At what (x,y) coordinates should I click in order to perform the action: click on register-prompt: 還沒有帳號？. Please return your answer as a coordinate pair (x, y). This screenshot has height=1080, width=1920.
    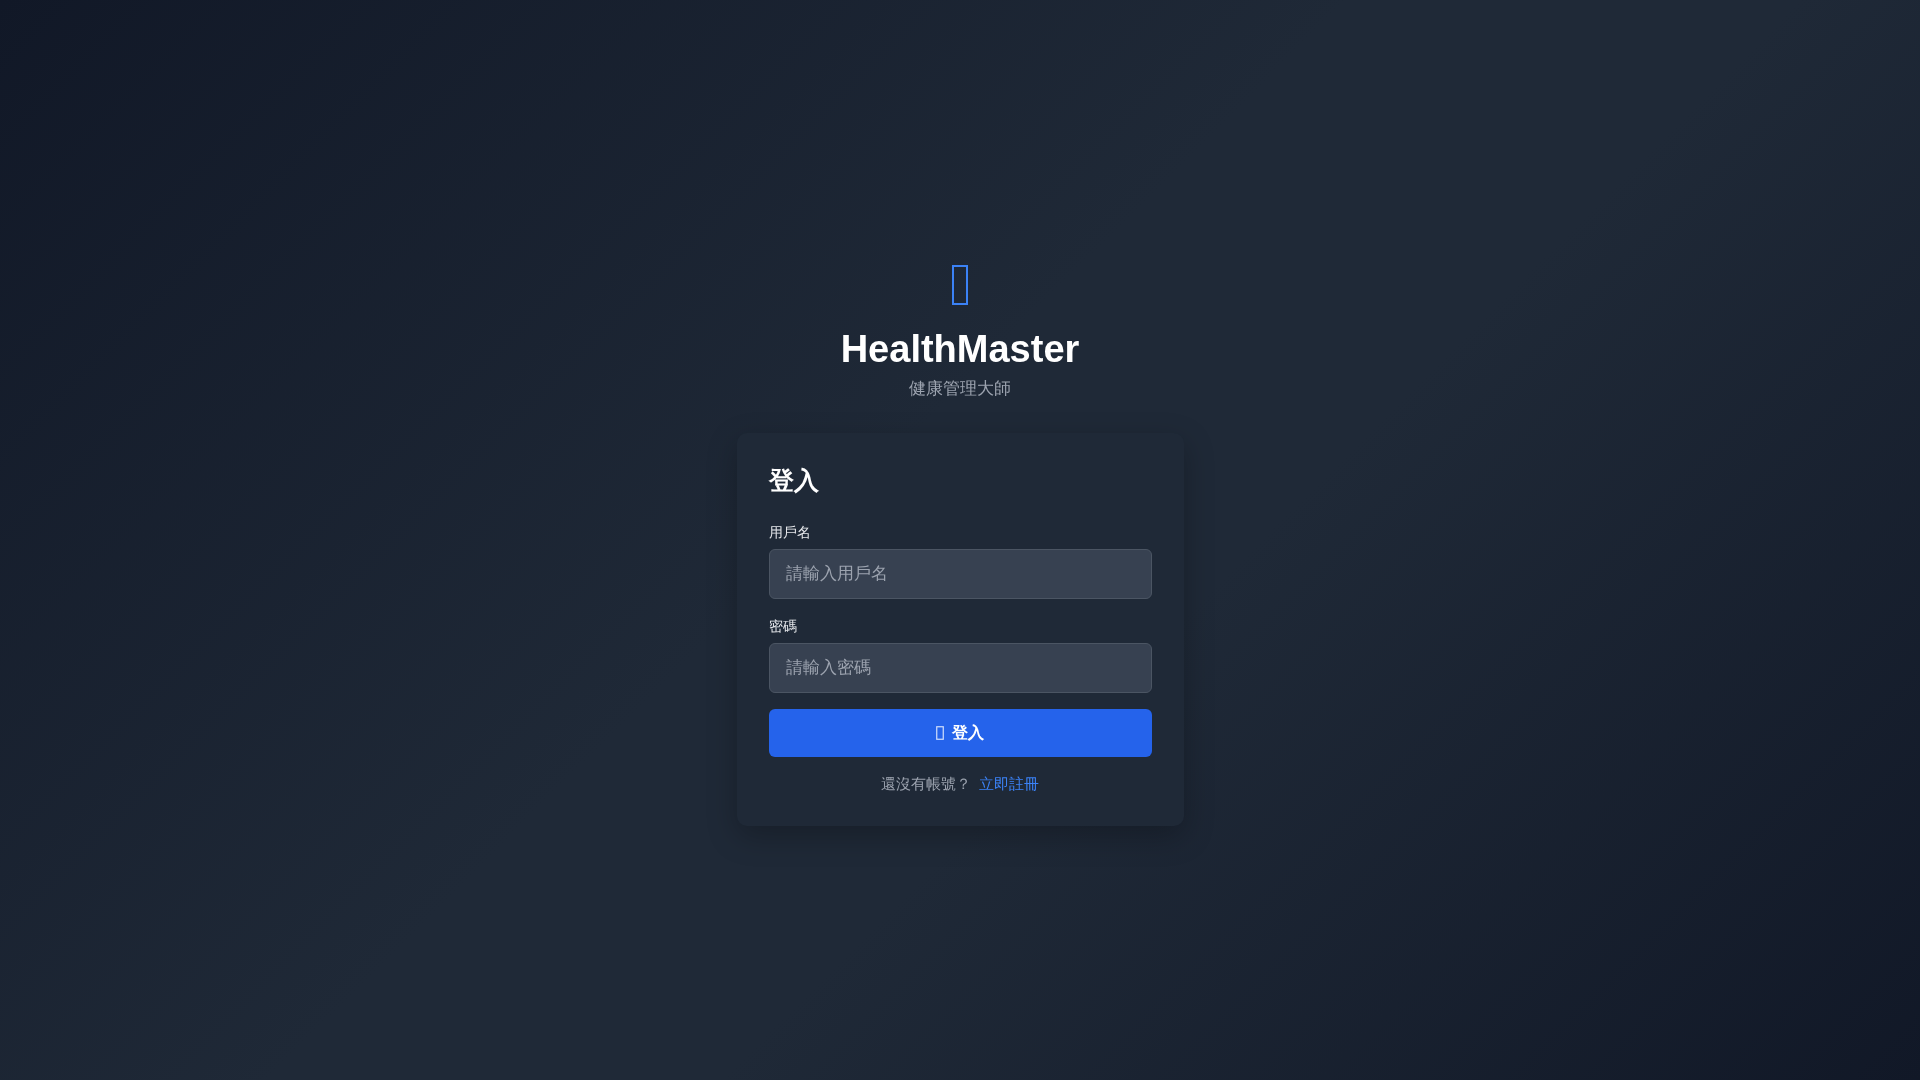
    Looking at the image, I should click on (925, 783).